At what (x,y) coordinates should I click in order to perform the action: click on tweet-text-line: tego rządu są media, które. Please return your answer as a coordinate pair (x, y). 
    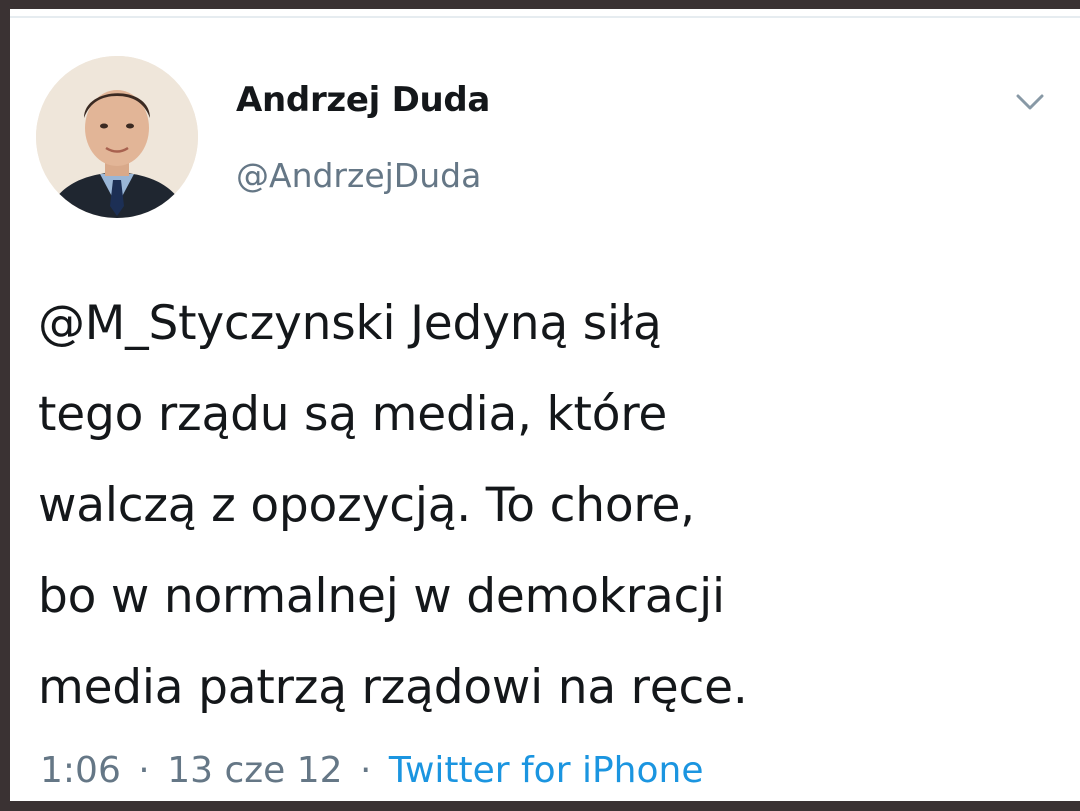
    Looking at the image, I should click on (353, 414).